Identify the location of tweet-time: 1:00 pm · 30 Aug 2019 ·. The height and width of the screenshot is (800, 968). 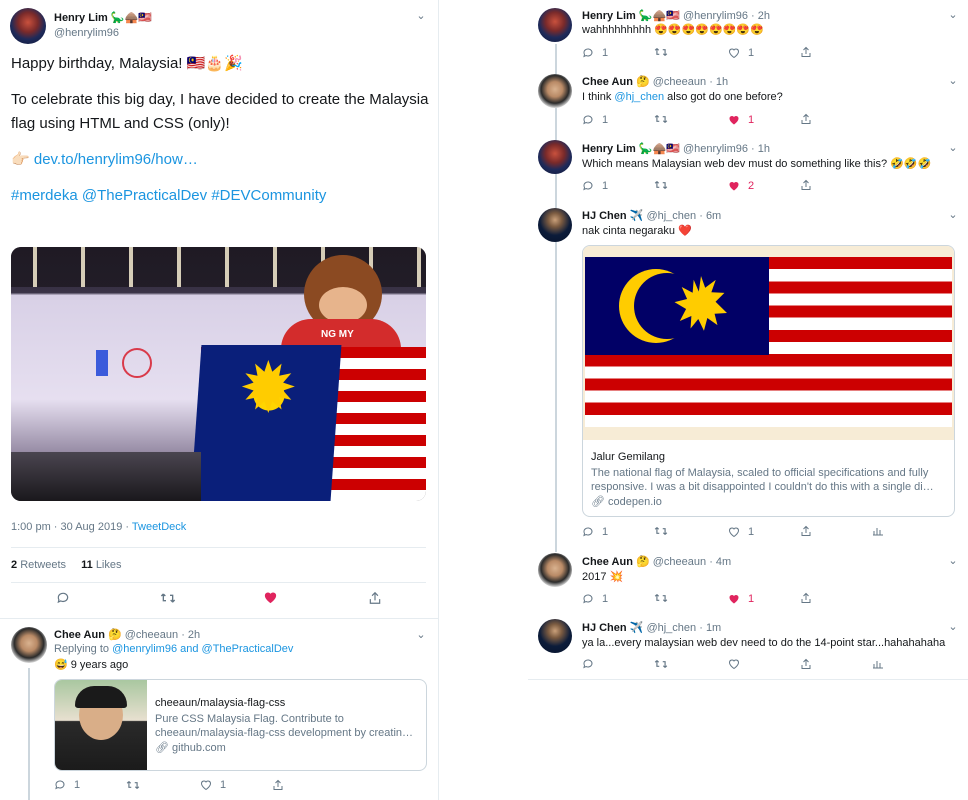
(71, 527).